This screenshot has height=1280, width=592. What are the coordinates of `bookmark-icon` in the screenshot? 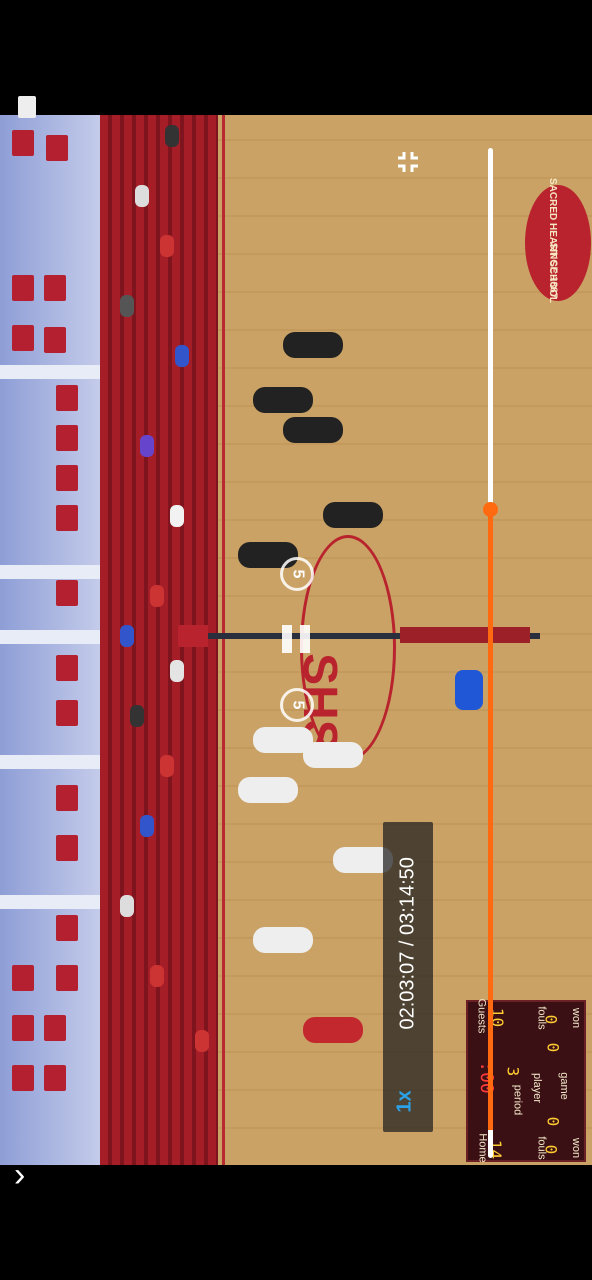 It's located at (27, 107).